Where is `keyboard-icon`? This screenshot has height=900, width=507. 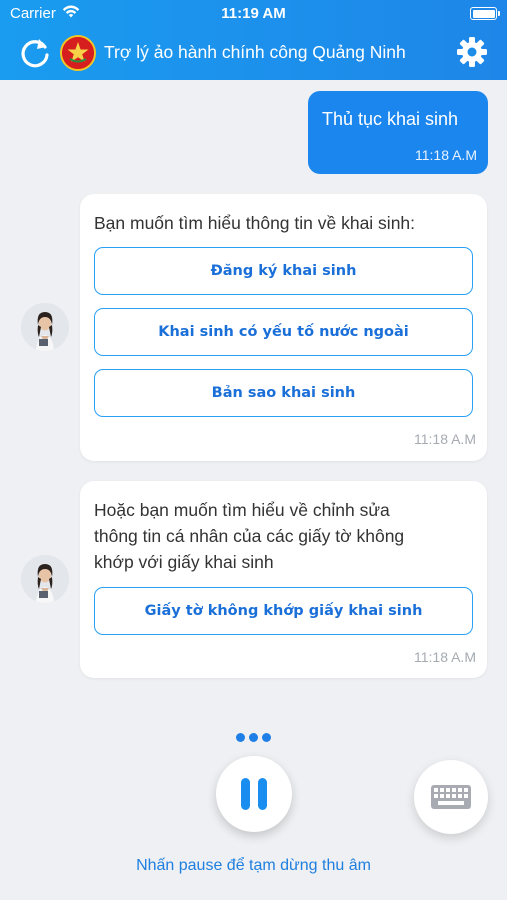 keyboard-icon is located at coordinates (451, 797).